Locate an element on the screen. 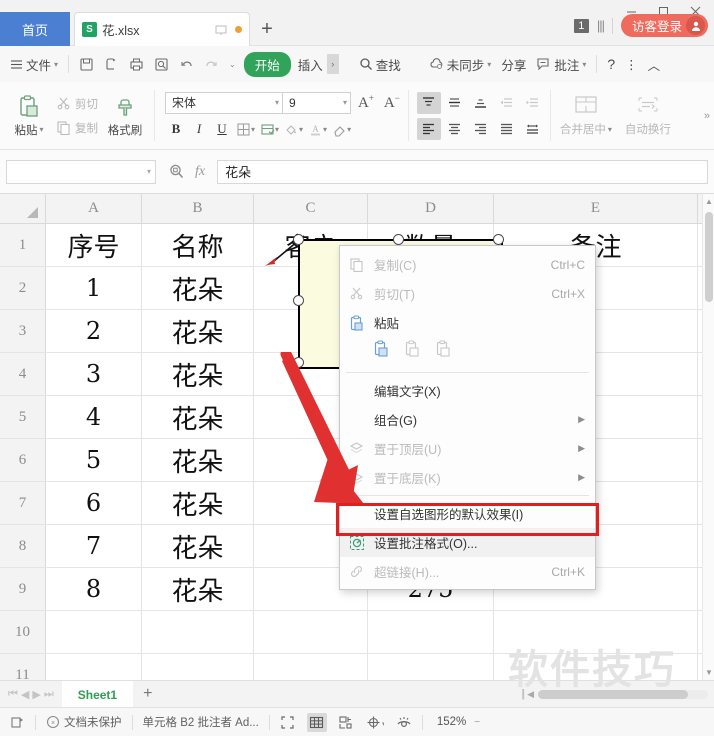  cell-b10 is located at coordinates (198, 632).